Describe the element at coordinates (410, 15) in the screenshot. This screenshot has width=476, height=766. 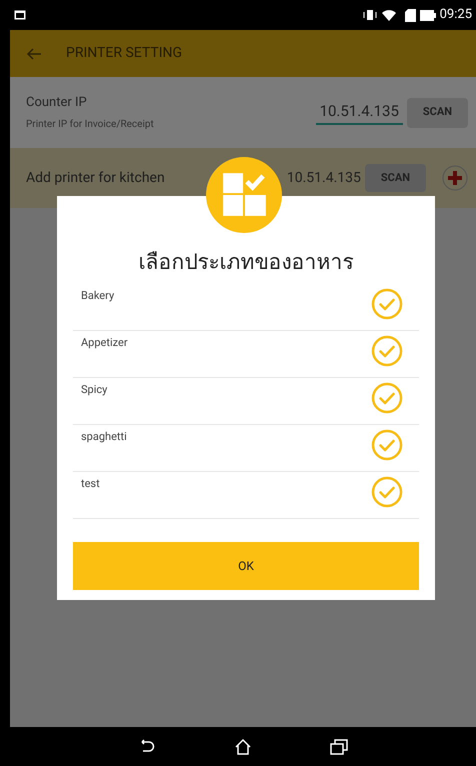
I see `sd-card-icon` at that location.